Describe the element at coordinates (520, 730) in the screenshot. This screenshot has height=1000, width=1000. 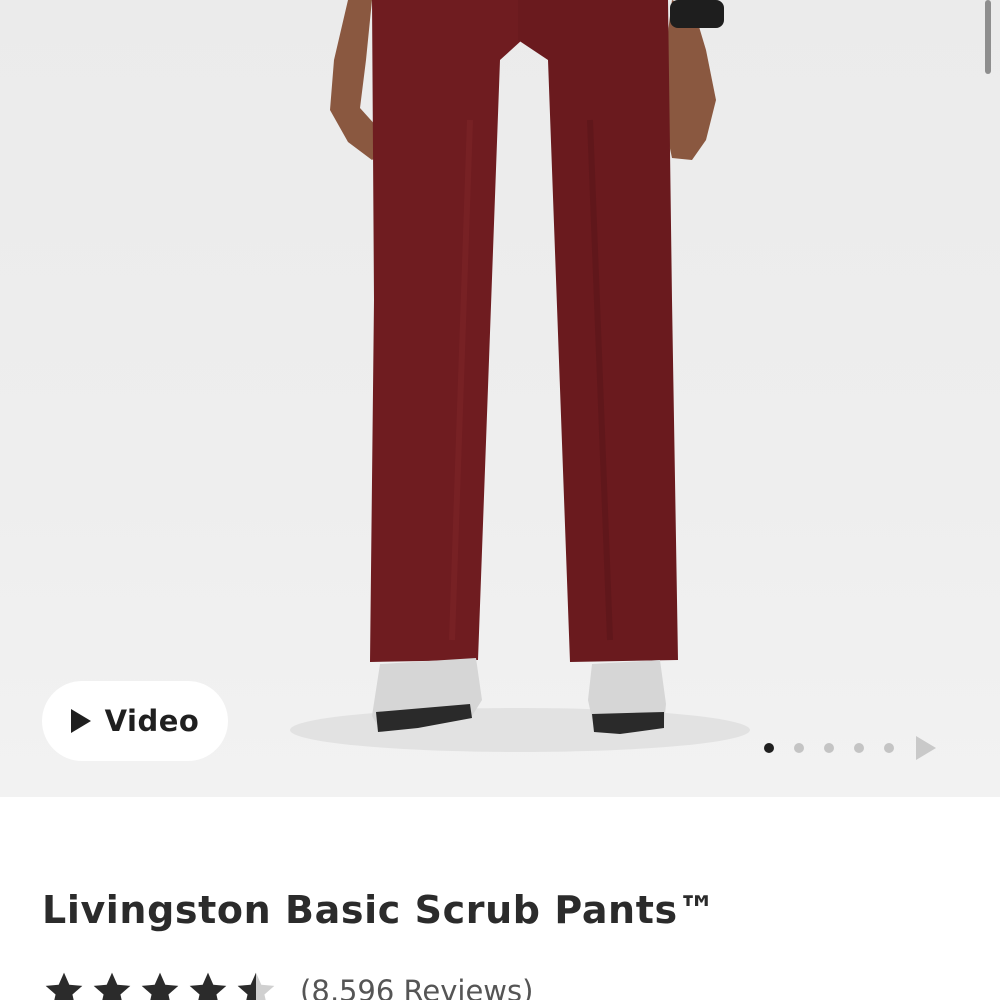
I see `floor-shadow` at that location.